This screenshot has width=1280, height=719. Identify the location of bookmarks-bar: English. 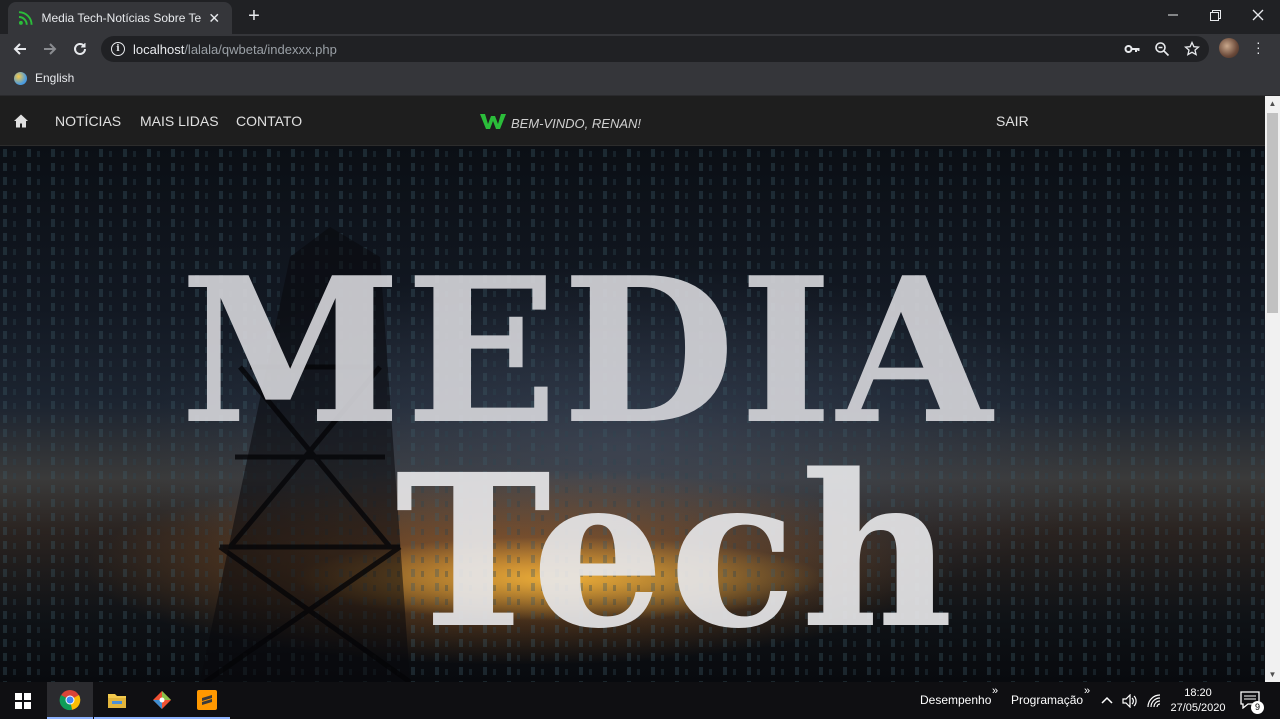
(640, 80).